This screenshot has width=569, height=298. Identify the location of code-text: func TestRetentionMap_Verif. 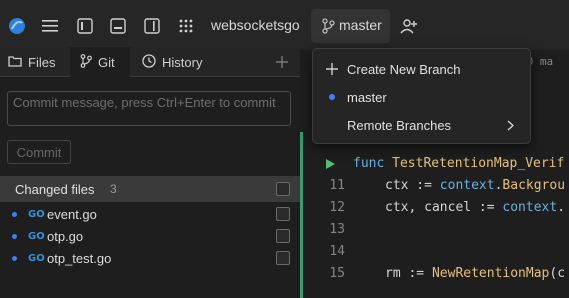
(459, 163).